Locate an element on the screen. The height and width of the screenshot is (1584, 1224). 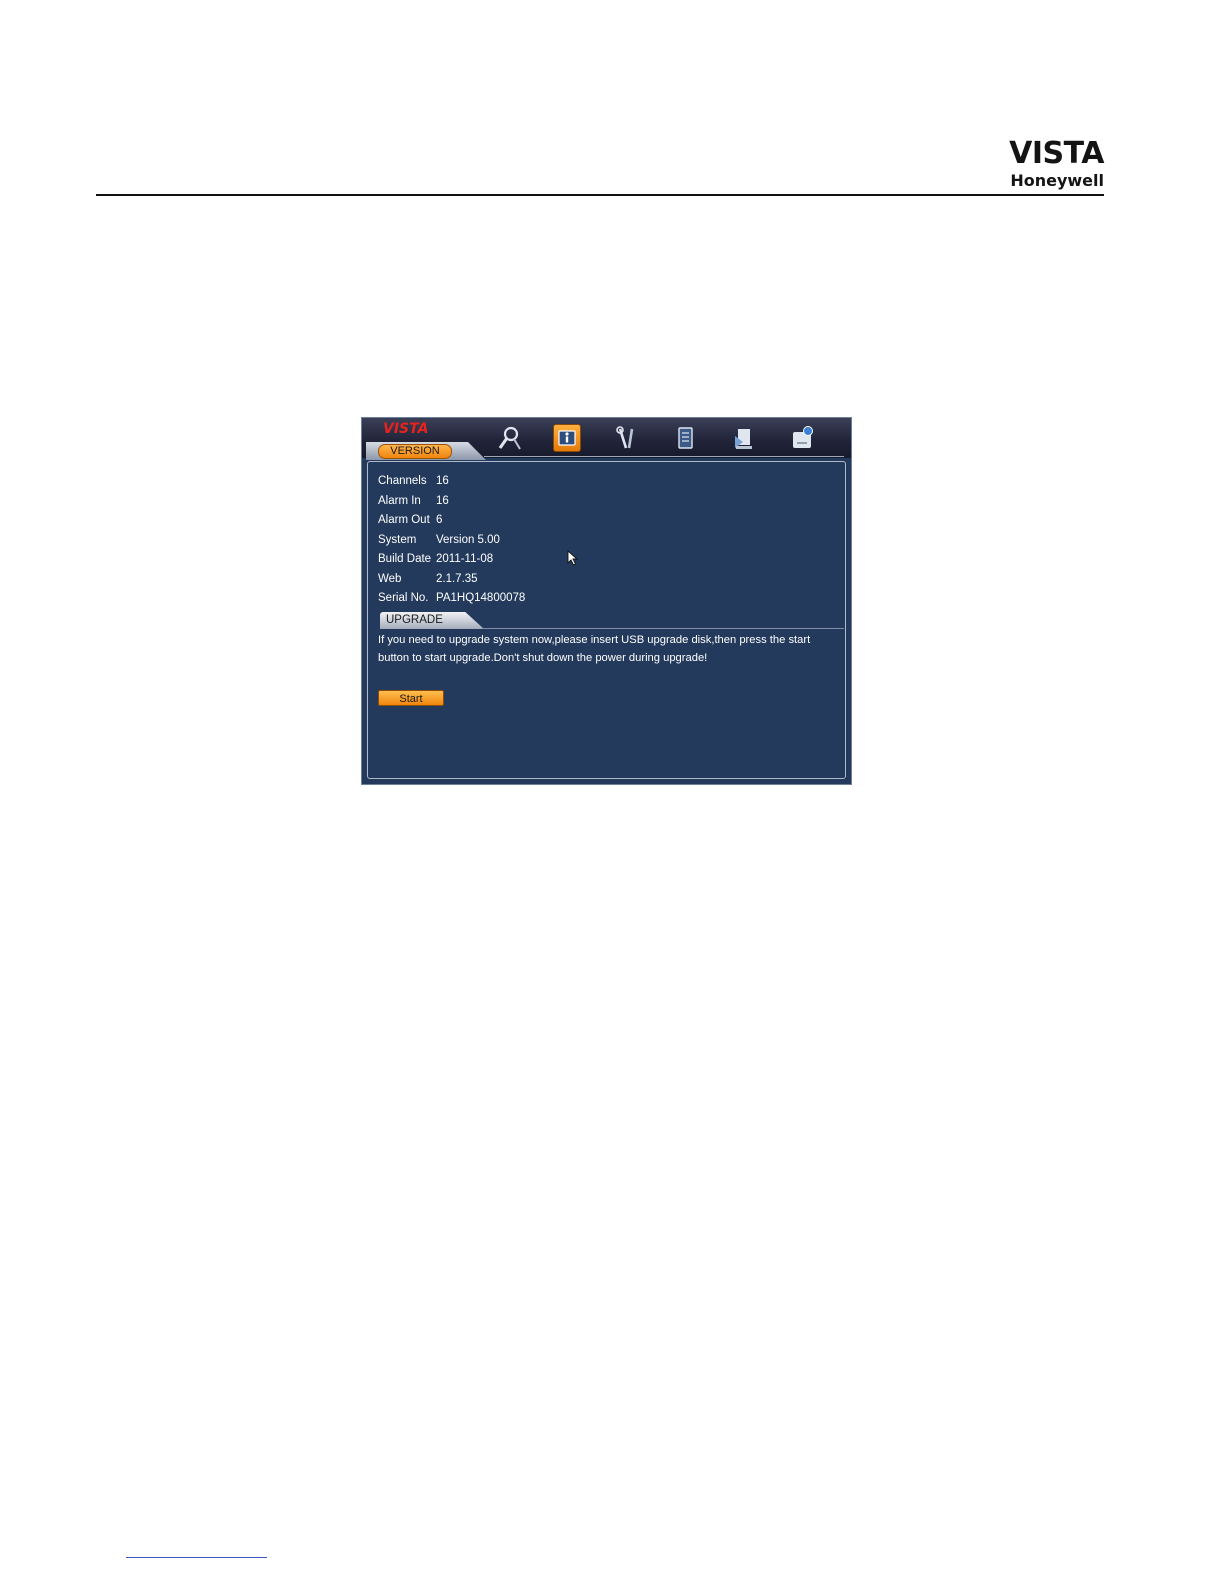
info-row-web: Web 2.1.7.35 is located at coordinates (428, 579).